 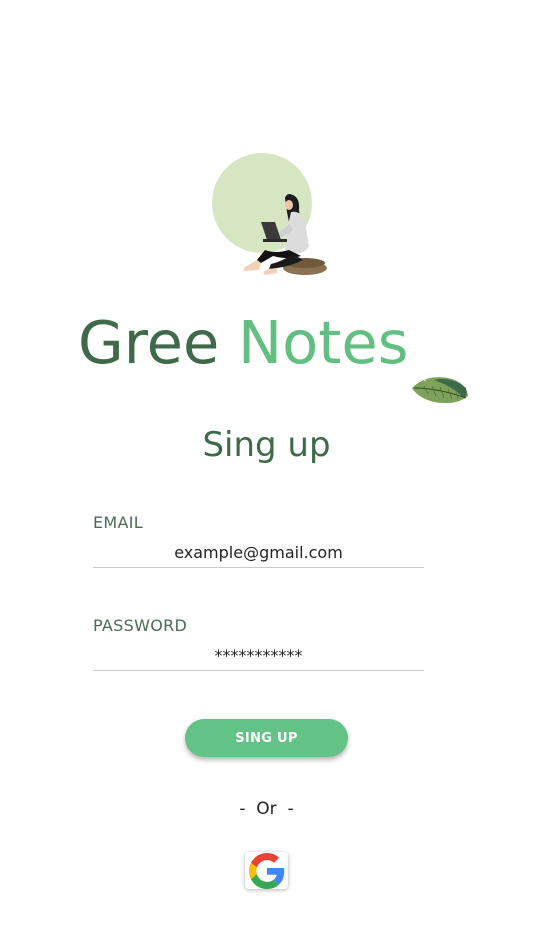 I want to click on or-divider: - Or -, so click(x=266, y=809).